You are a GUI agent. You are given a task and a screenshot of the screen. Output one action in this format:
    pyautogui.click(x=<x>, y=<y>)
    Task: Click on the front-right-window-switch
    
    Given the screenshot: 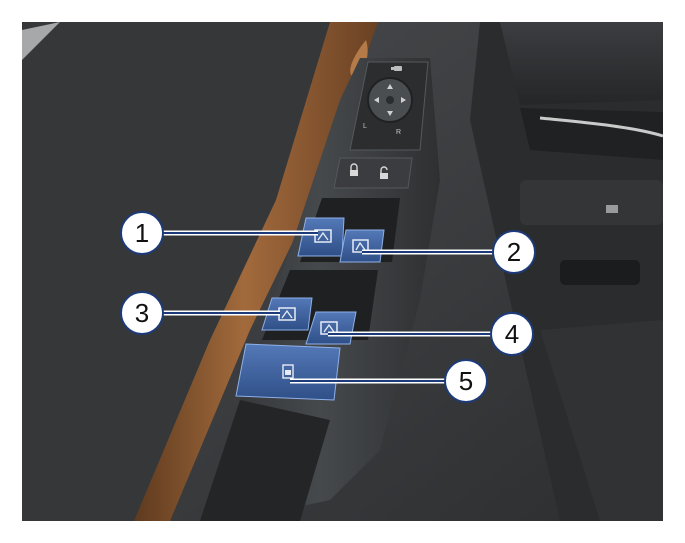 What is the action you would take?
    pyautogui.click(x=362, y=246)
    